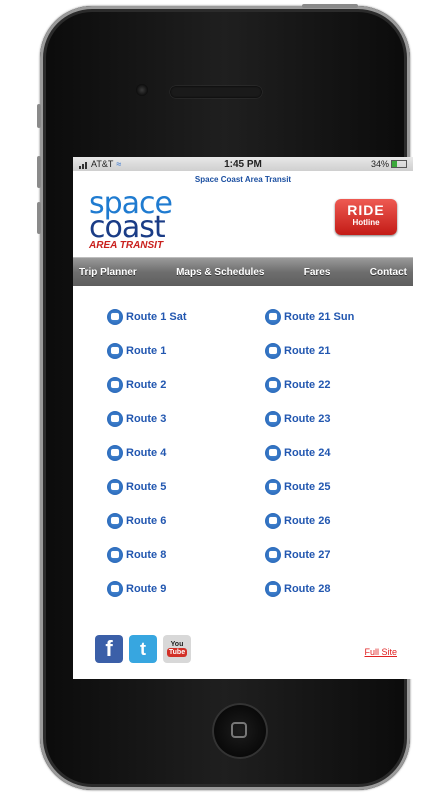 This screenshot has width=436, height=796. I want to click on home-square-icon, so click(239, 730).